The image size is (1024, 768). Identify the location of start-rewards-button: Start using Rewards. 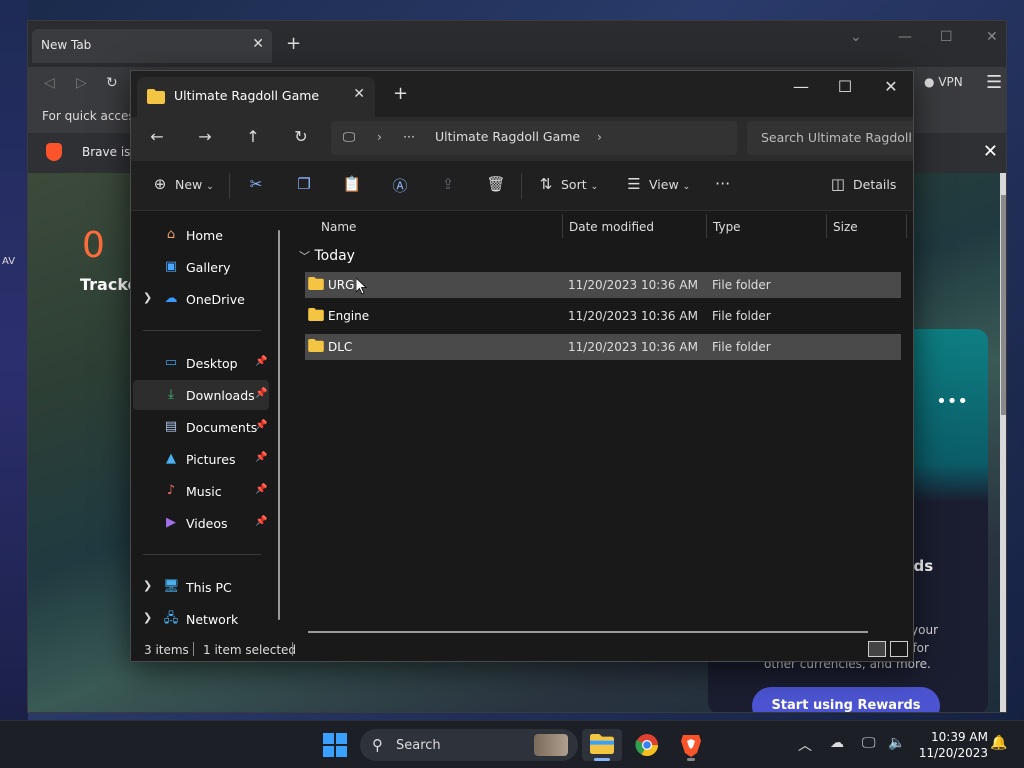
(846, 699).